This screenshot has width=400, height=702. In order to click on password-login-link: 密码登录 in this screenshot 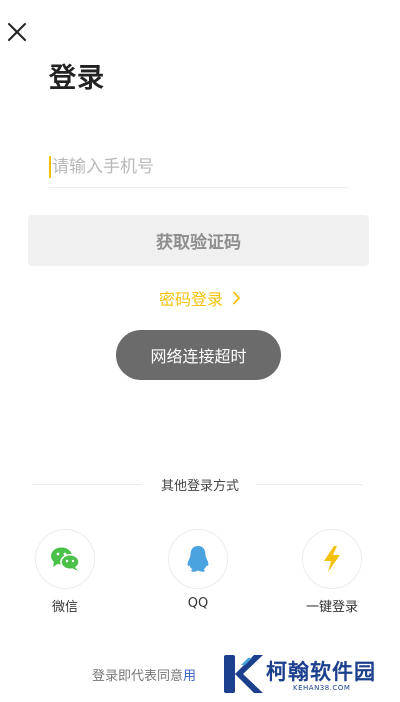, I will do `click(200, 298)`.